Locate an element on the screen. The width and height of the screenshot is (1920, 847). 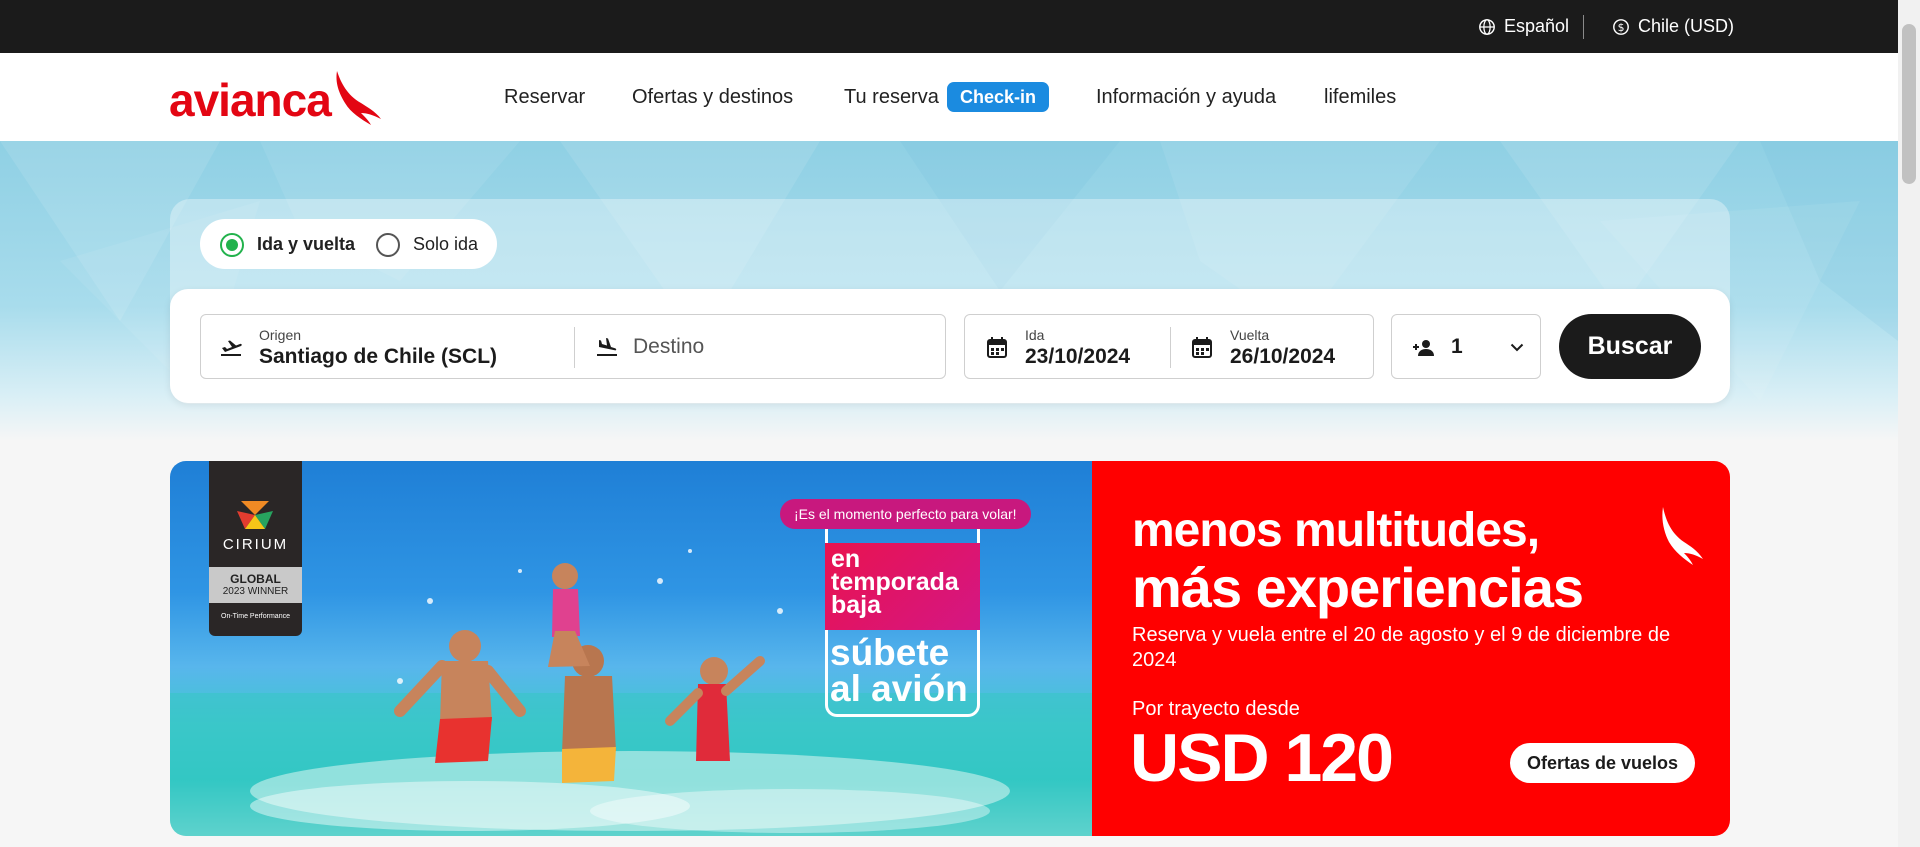
passengers-selector: 1 is located at coordinates (1466, 346).